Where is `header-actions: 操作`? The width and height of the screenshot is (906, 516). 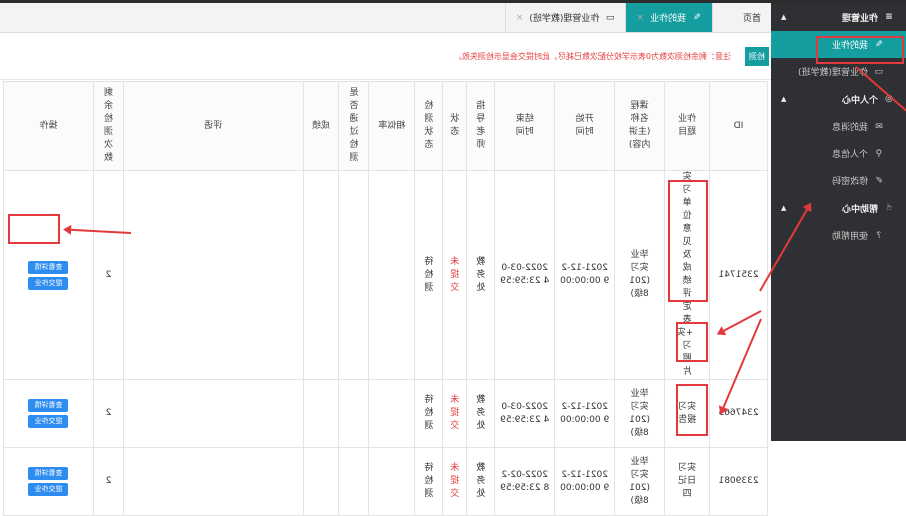 header-actions: 操作 is located at coordinates (48, 126).